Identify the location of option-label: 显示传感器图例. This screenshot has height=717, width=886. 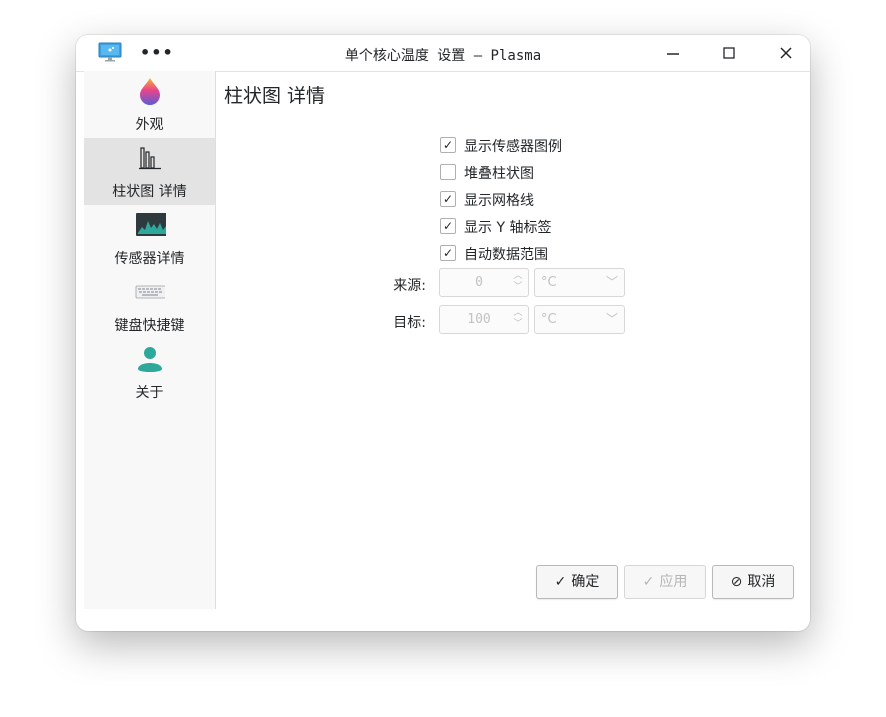
(513, 147).